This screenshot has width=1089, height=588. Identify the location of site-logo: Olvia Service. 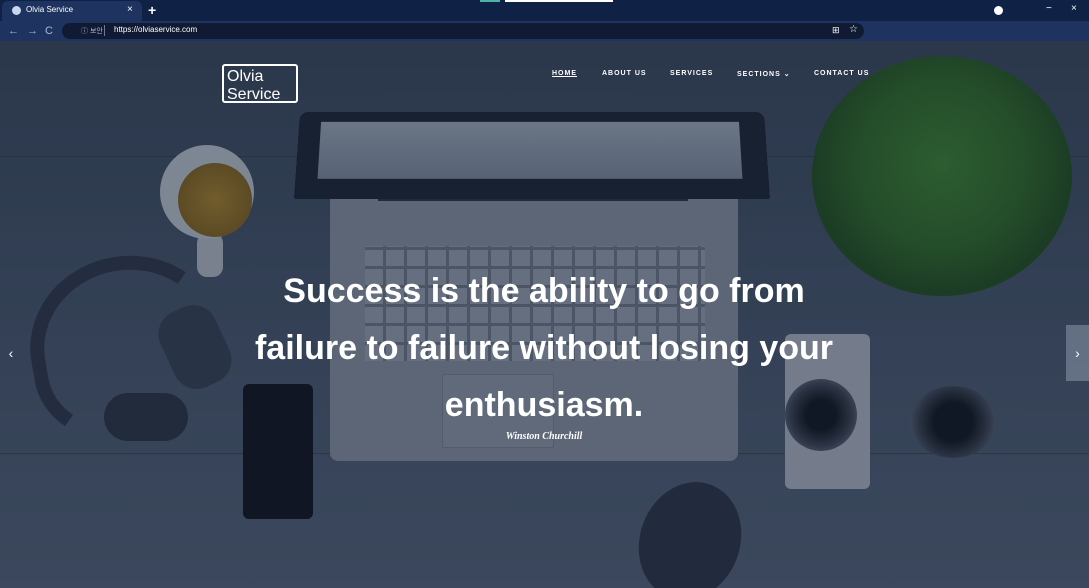
(260, 83).